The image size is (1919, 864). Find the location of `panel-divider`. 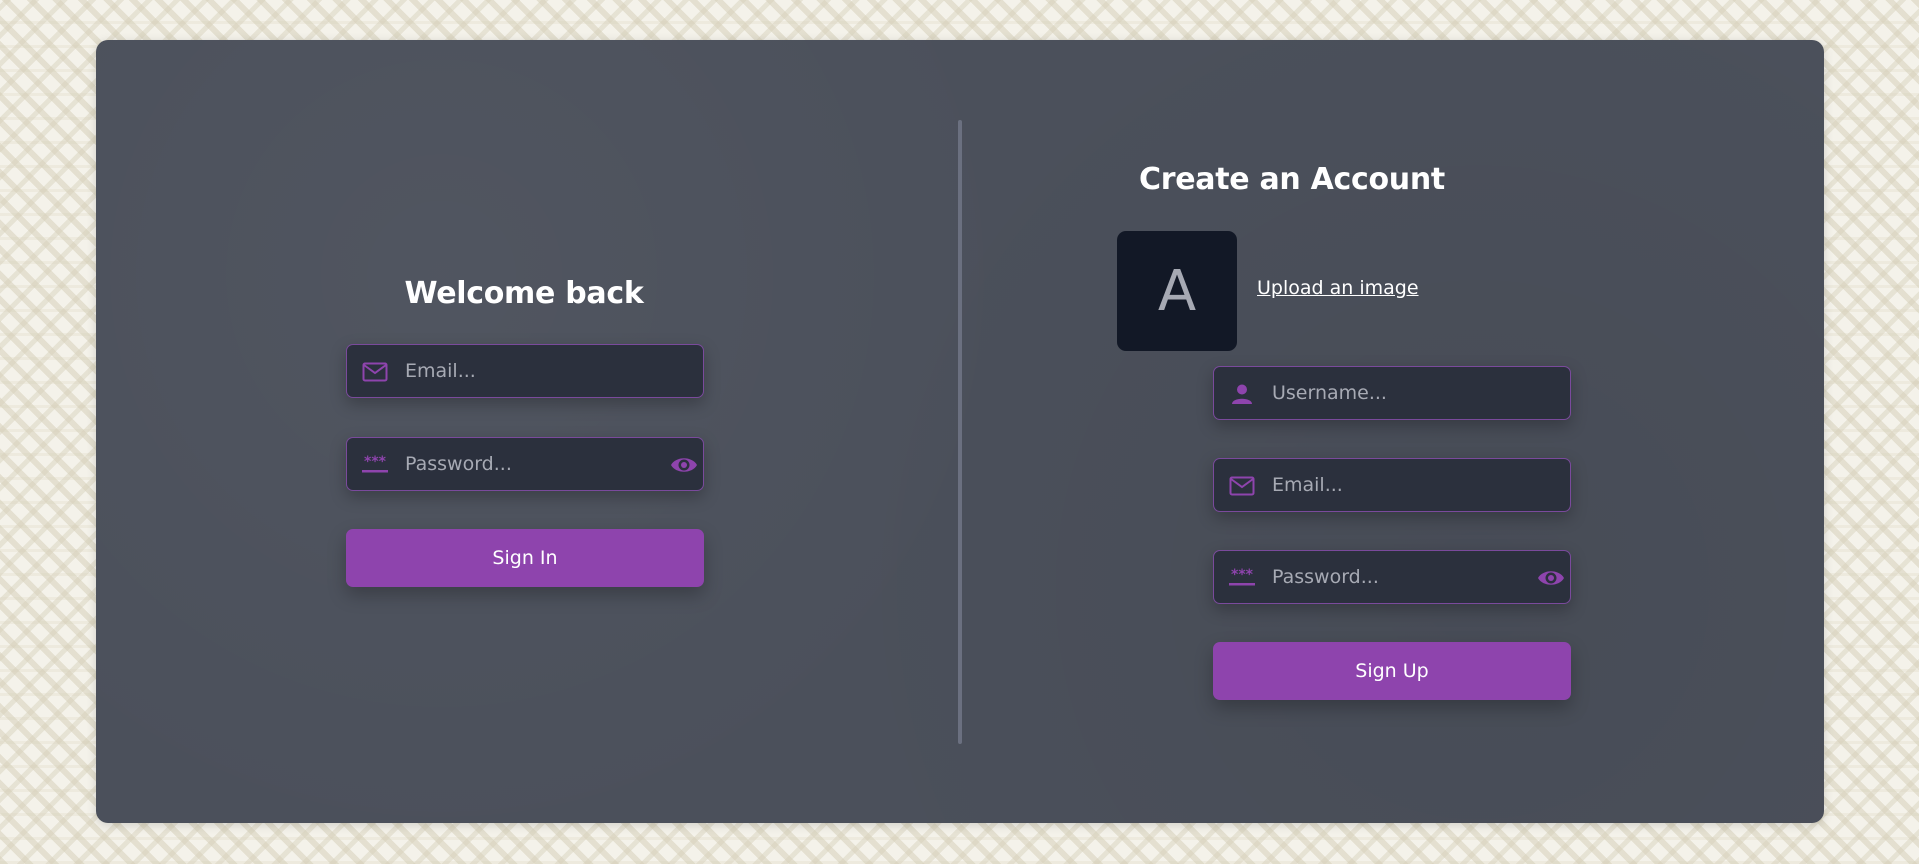

panel-divider is located at coordinates (960, 432).